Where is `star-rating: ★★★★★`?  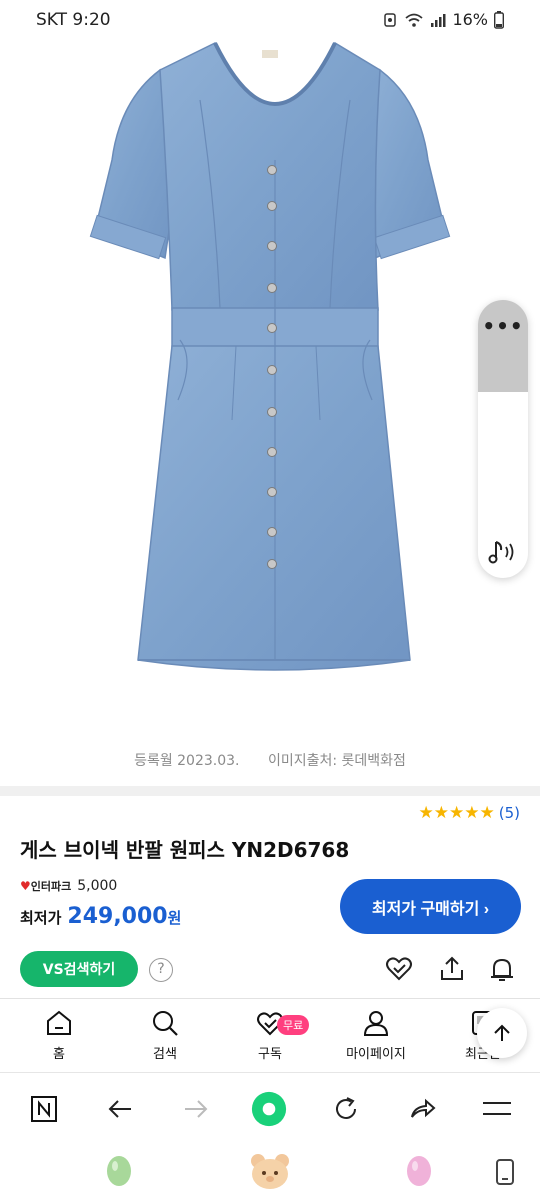
star-rating: ★★★★★ is located at coordinates (456, 813).